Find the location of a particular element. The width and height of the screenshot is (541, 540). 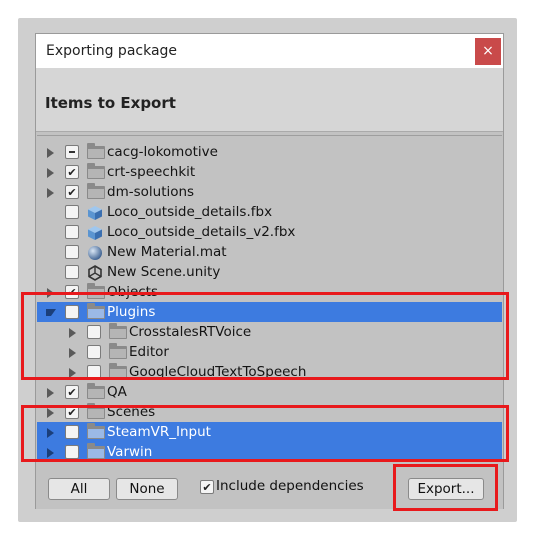

tree-row: New Scene.unity is located at coordinates (269, 272).